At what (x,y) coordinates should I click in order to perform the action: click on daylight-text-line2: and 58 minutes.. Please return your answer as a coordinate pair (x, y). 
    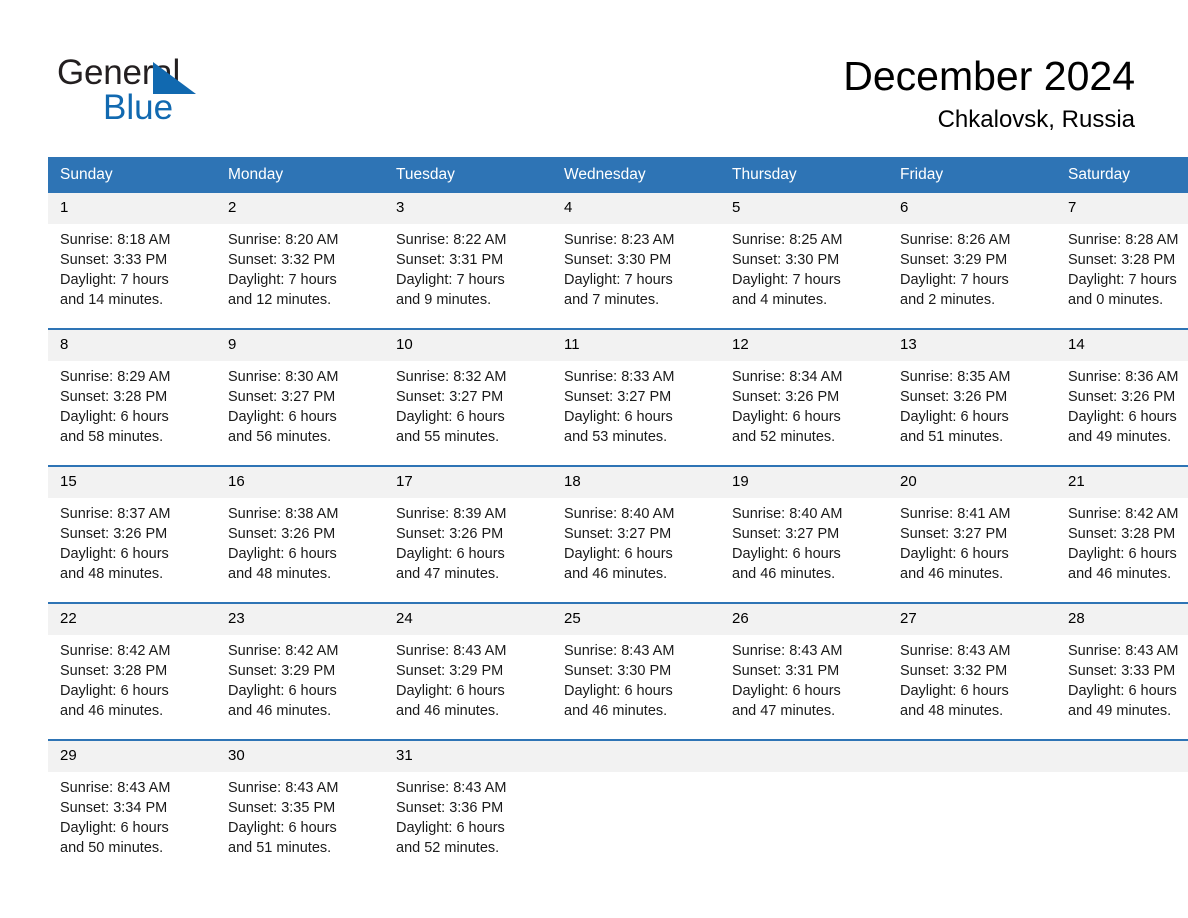
    Looking at the image, I should click on (112, 437).